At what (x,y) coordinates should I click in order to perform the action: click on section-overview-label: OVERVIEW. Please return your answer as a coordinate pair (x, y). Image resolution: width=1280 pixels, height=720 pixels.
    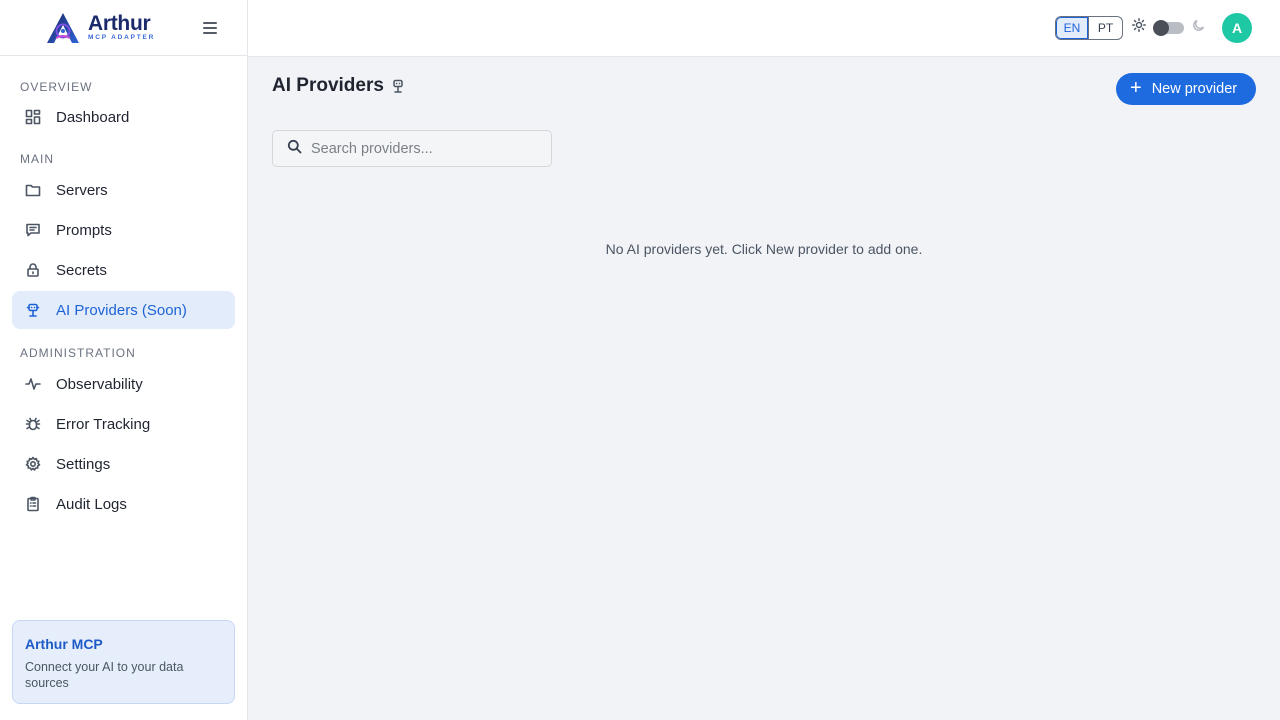
    Looking at the image, I should click on (56, 87).